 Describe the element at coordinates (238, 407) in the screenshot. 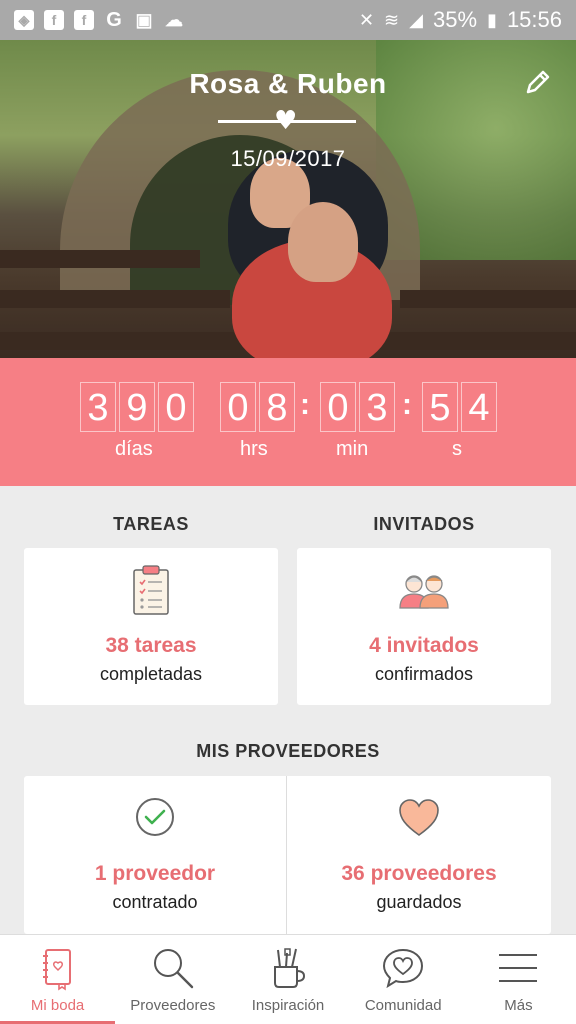

I see `hours-digit: 0` at that location.